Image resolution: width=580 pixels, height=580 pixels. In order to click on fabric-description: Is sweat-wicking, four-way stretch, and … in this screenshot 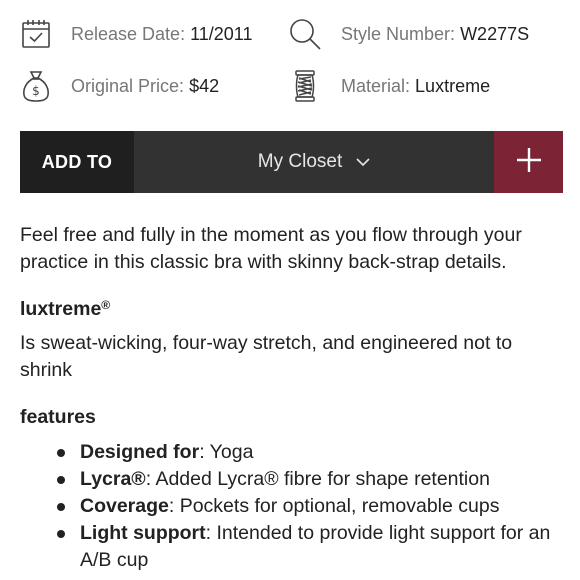, I will do `click(266, 356)`.